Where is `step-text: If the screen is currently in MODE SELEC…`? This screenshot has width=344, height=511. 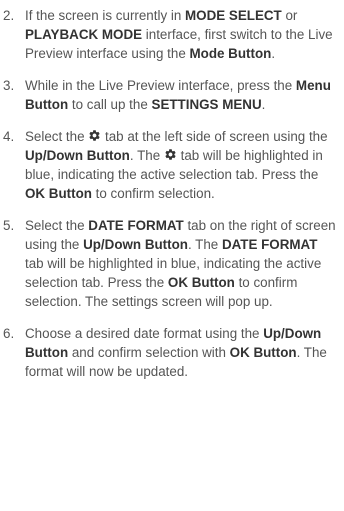 step-text: If the screen is currently in MODE SELEC… is located at coordinates (181, 34).